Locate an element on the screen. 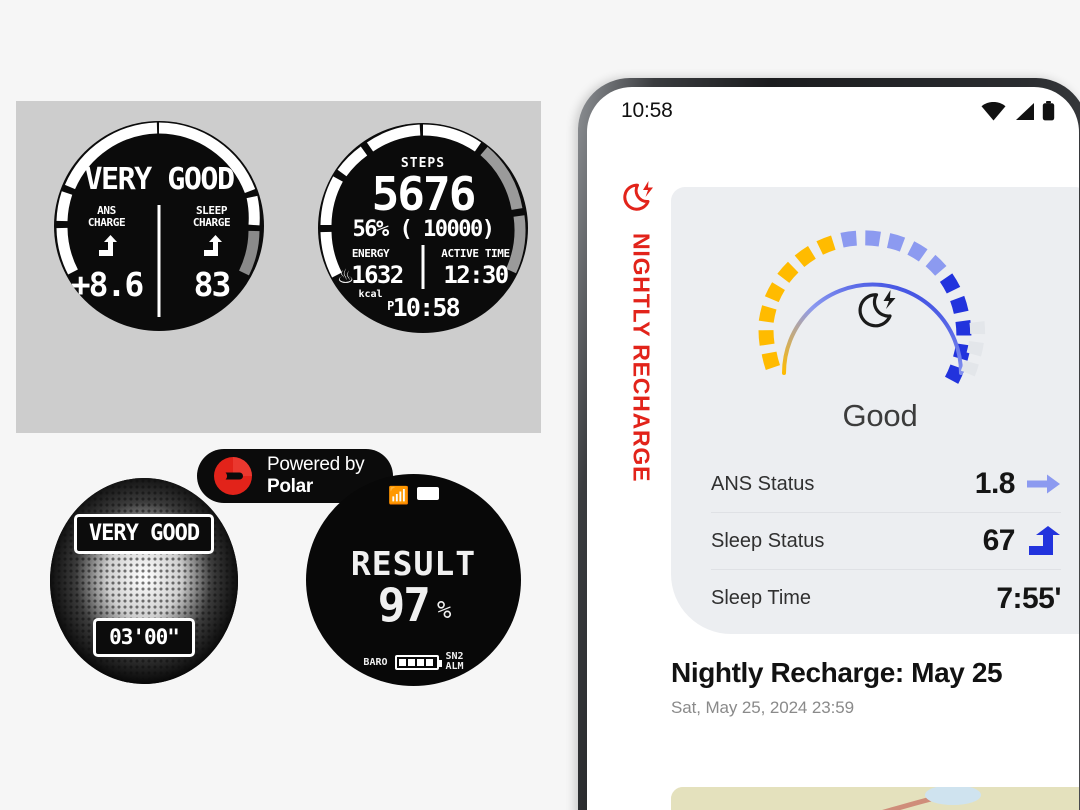 The image size is (1080, 810). gauge is located at coordinates (875, 294).